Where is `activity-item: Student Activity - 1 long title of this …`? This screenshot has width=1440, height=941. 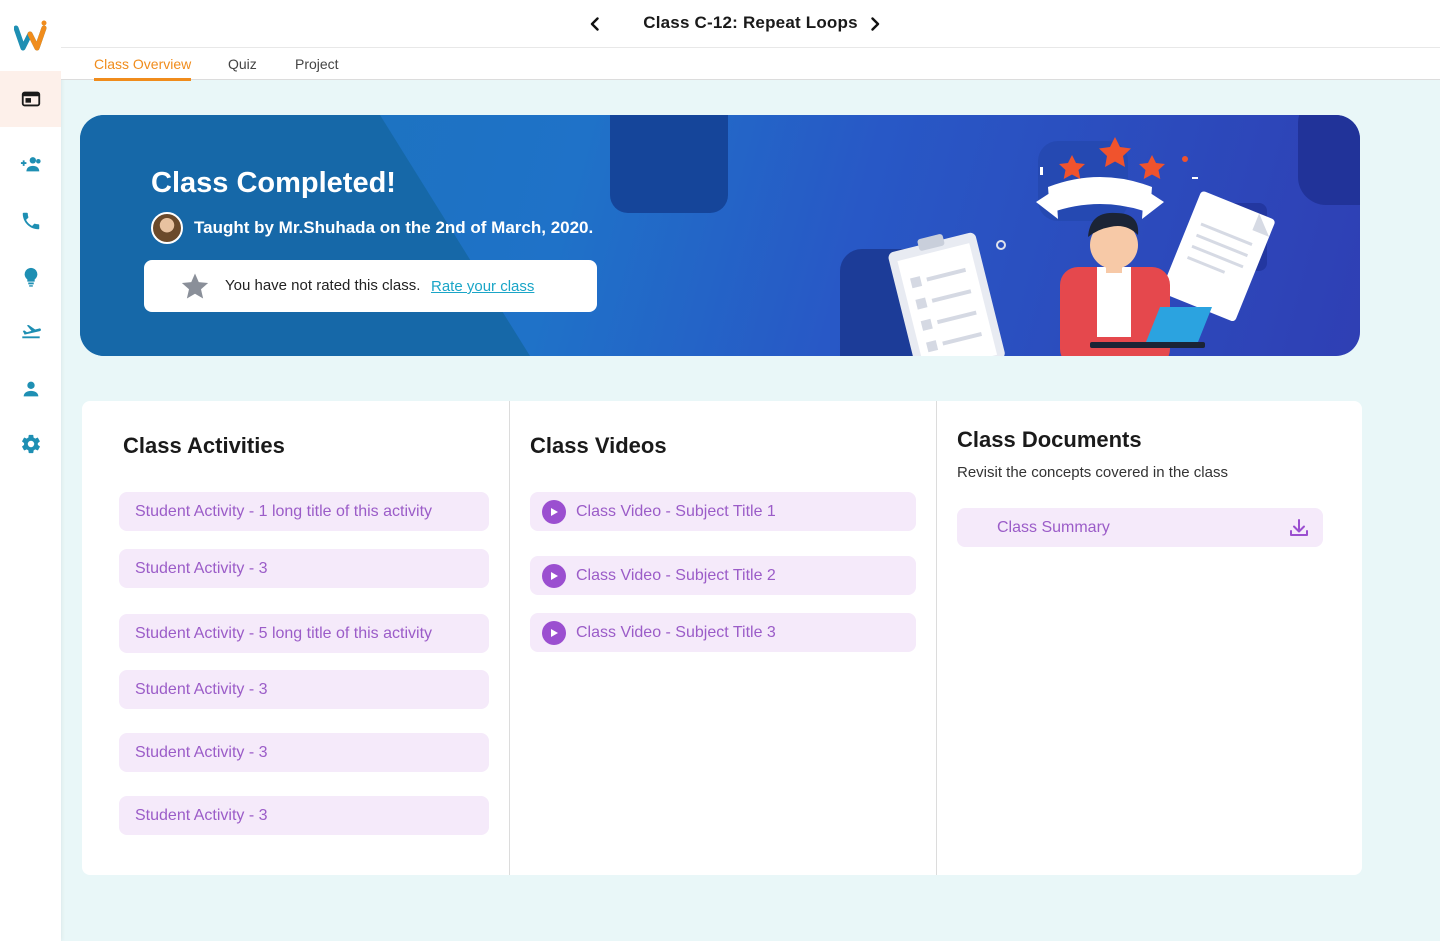
activity-item: Student Activity - 1 long title of this … is located at coordinates (304, 511).